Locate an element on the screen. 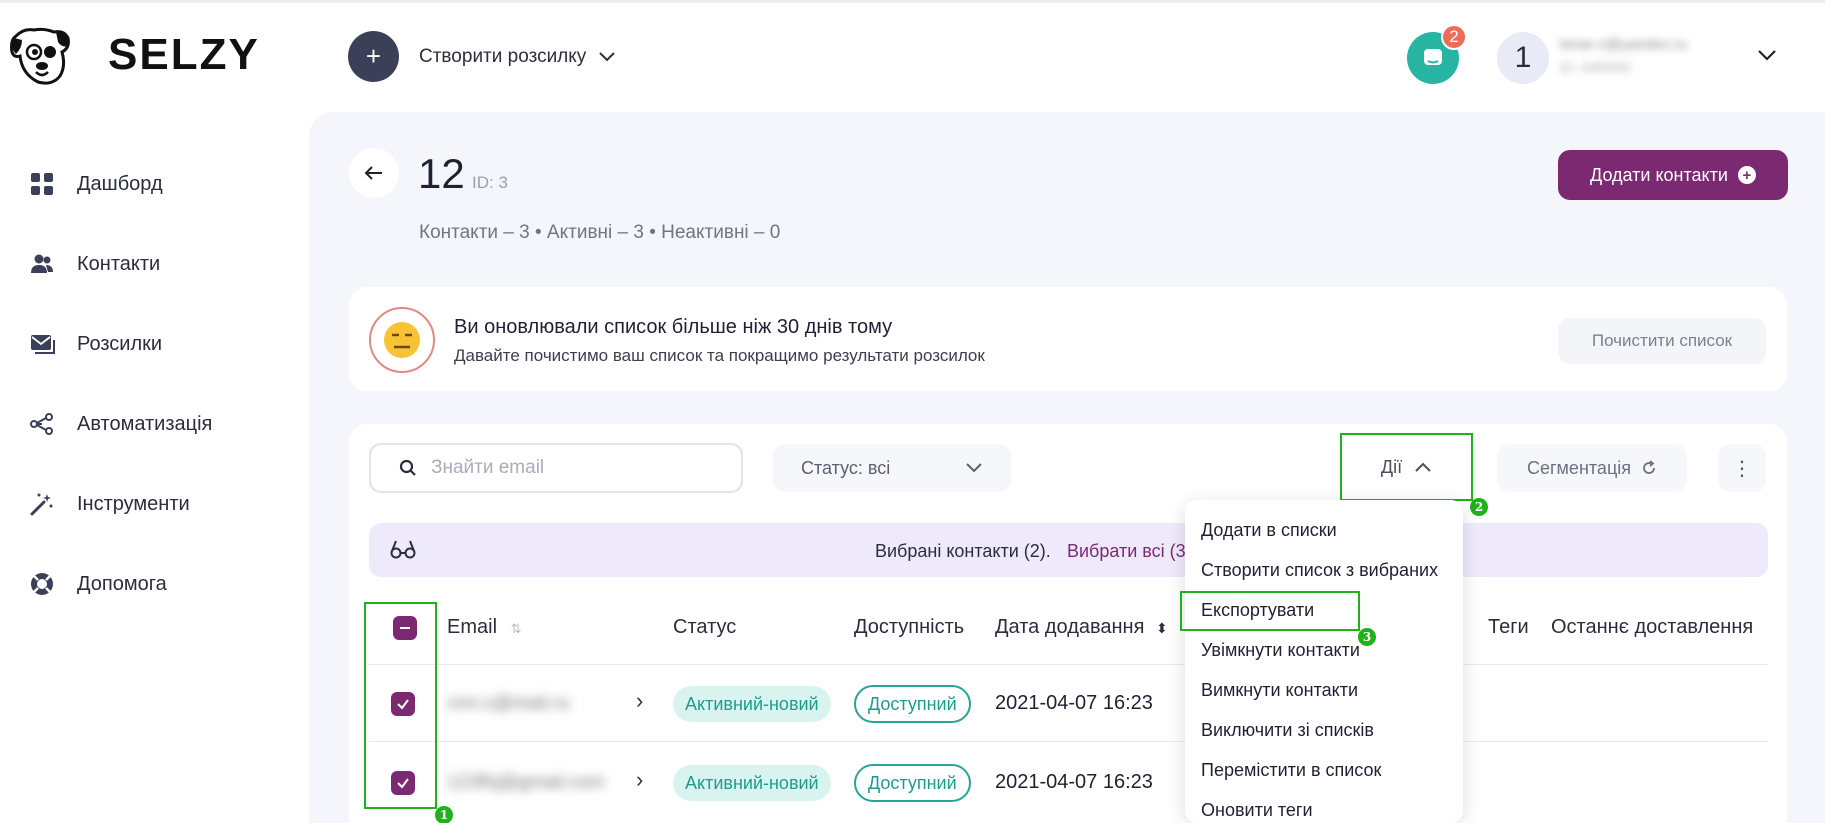 The image size is (1825, 823). account-id: ID: 4483000 is located at coordinates (1595, 67).